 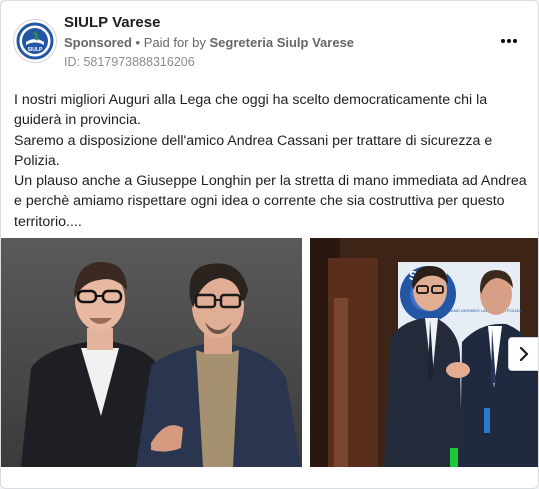 I want to click on page-avatar: SIULP, so click(x=35, y=41).